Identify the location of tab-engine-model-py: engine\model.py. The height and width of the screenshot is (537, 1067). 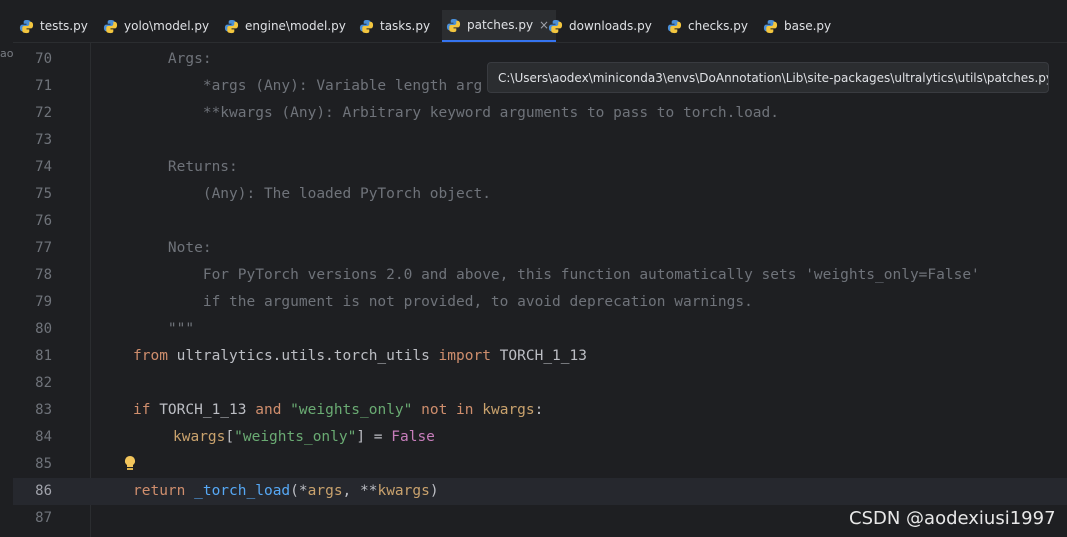
(285, 26).